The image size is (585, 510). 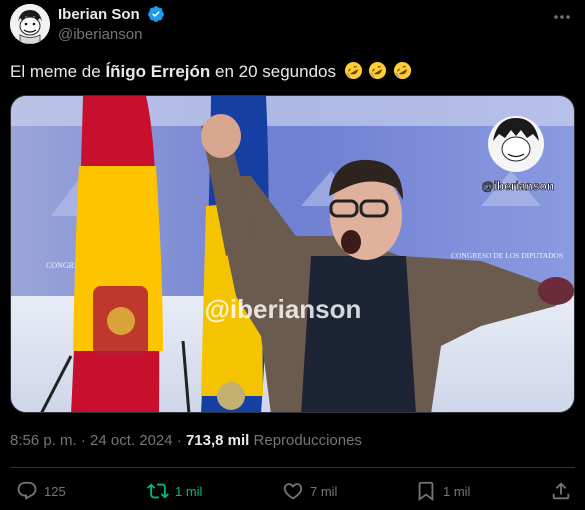 I want to click on tweet-header: Iberian Son @iberianson, so click(x=292, y=26).